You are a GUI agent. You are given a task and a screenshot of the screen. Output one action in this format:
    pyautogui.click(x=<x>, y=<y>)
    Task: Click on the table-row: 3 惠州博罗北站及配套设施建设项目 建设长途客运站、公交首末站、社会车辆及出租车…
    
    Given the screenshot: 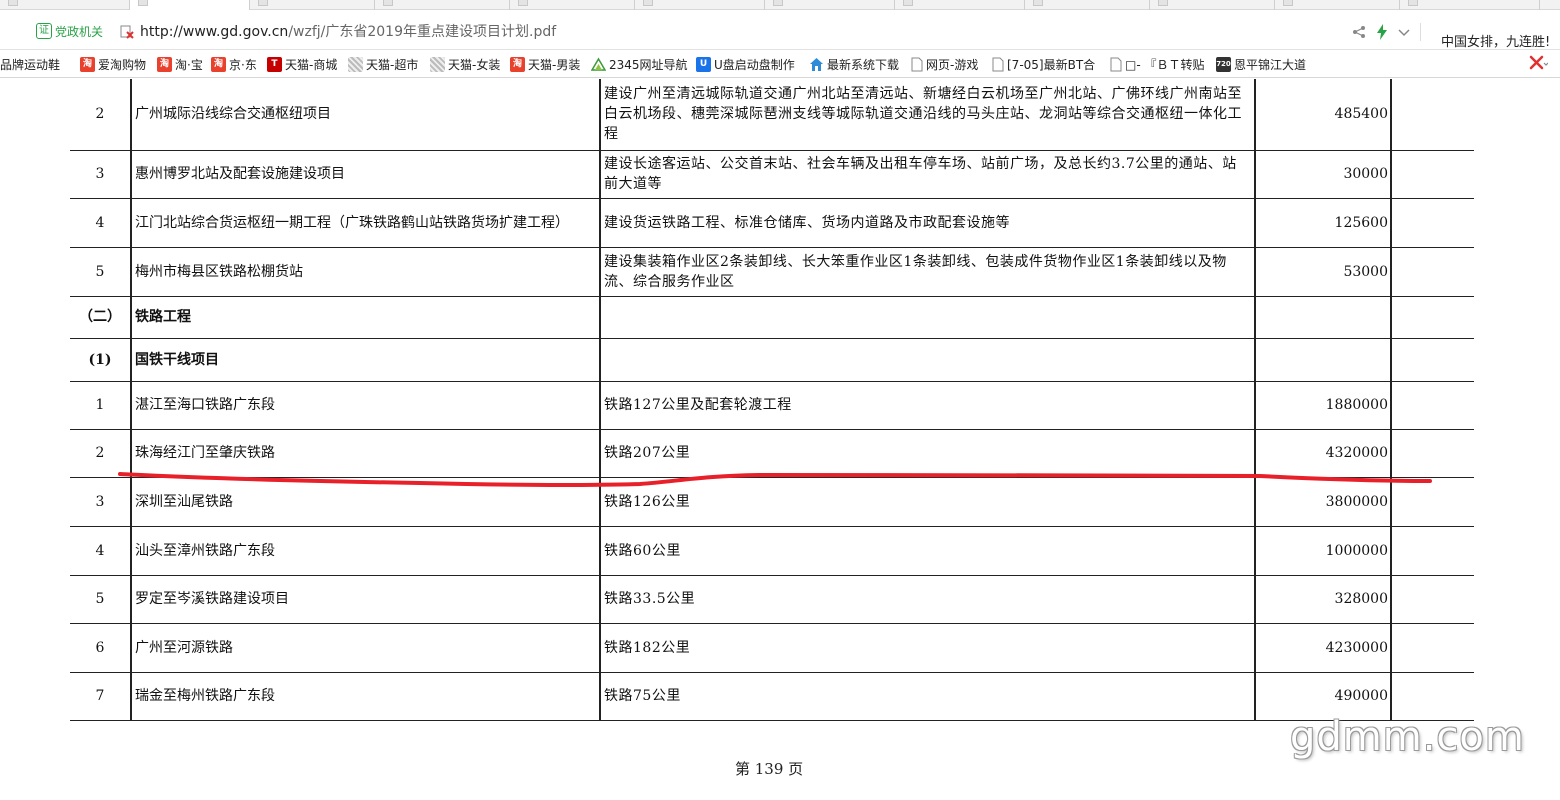 What is the action you would take?
    pyautogui.click(x=772, y=174)
    